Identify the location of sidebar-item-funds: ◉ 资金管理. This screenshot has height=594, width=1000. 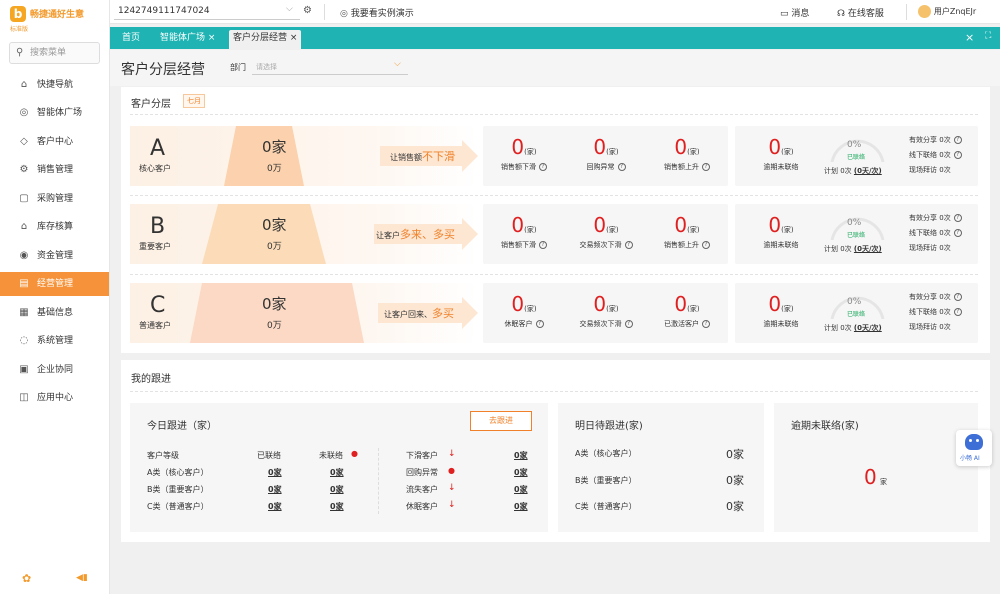
(54, 256).